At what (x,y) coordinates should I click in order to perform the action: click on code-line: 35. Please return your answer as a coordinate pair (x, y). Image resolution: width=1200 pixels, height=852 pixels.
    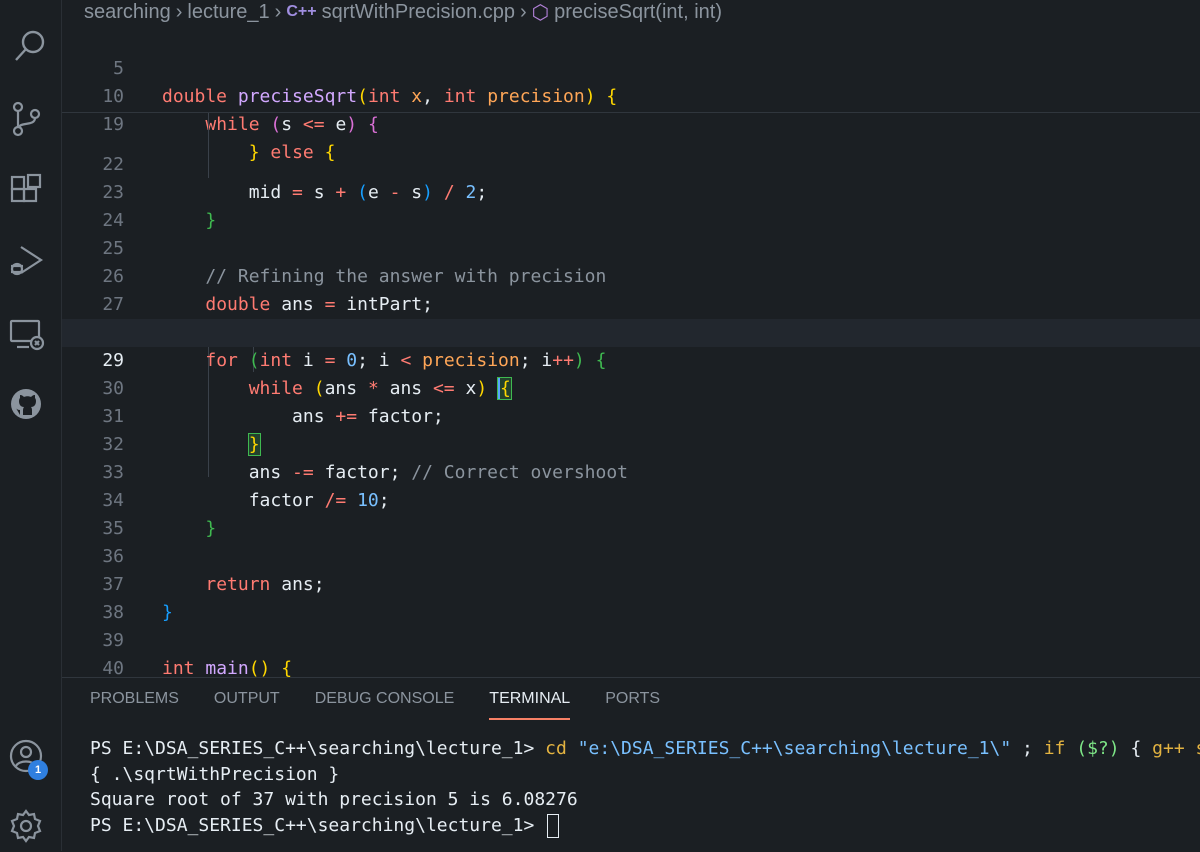
    Looking at the image, I should click on (631, 513).